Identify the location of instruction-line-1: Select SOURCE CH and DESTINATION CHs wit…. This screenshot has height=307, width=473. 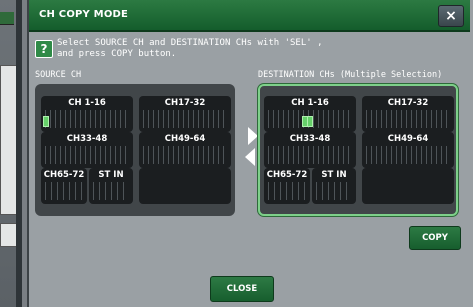
(190, 43).